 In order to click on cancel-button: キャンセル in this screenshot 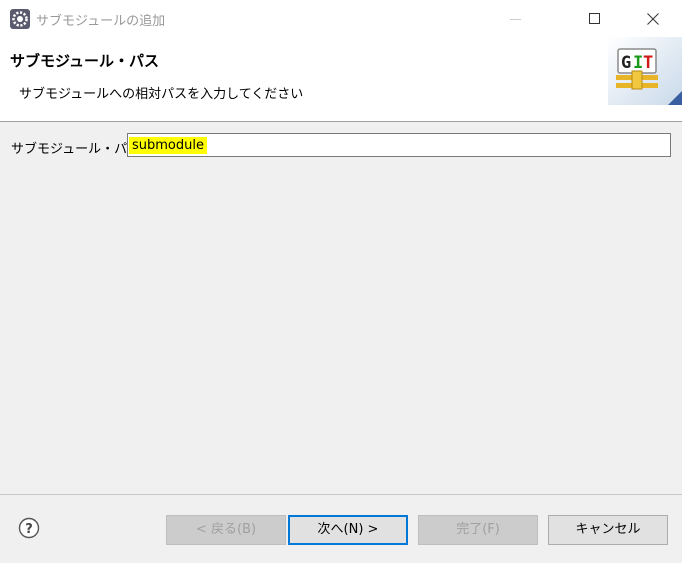, I will do `click(608, 530)`.